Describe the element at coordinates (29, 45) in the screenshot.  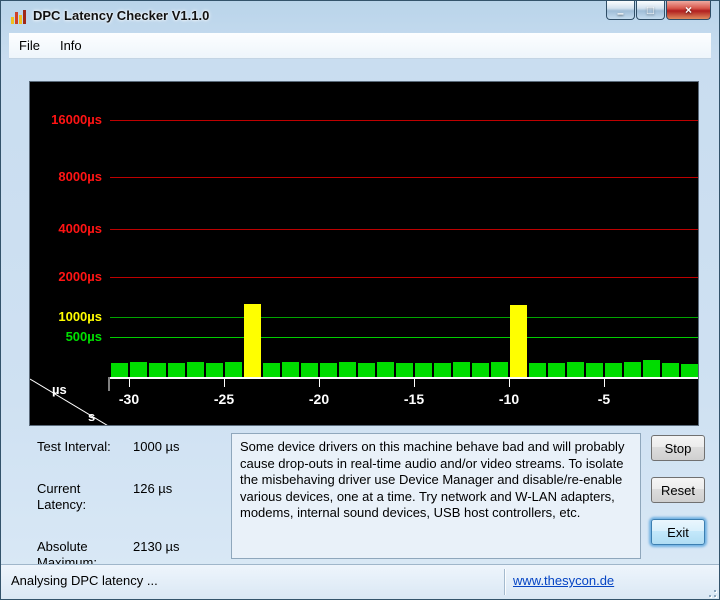
I see `menu-file: File` at that location.